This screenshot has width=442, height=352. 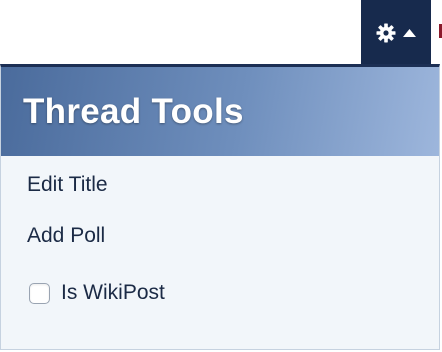 What do you see at coordinates (133, 111) in the screenshot?
I see `dropdown-title: Thread Tools` at bounding box center [133, 111].